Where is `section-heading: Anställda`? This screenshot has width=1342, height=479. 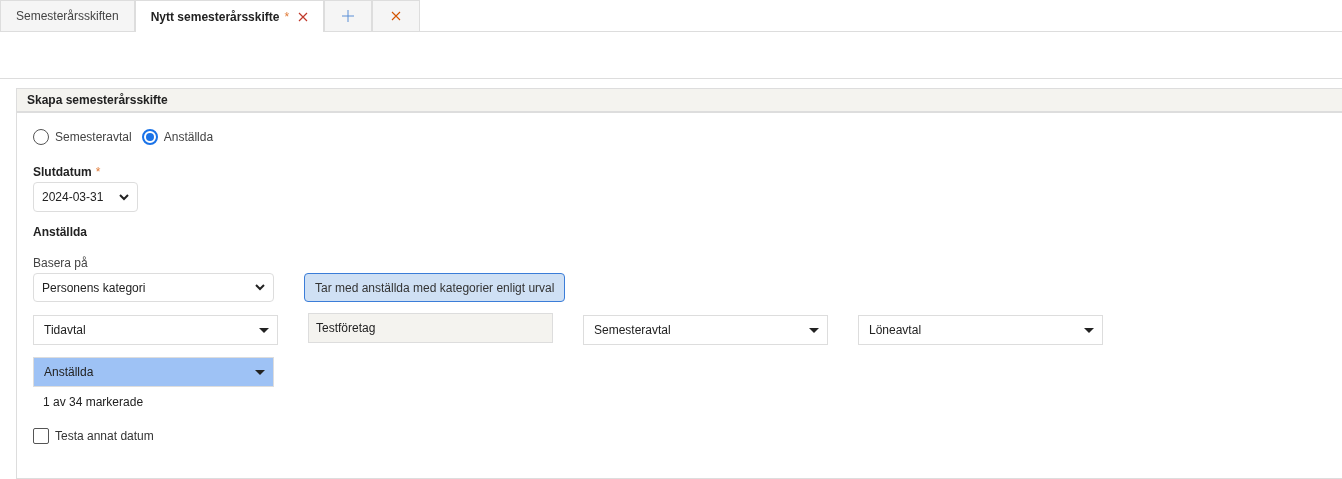 section-heading: Anställda is located at coordinates (60, 232).